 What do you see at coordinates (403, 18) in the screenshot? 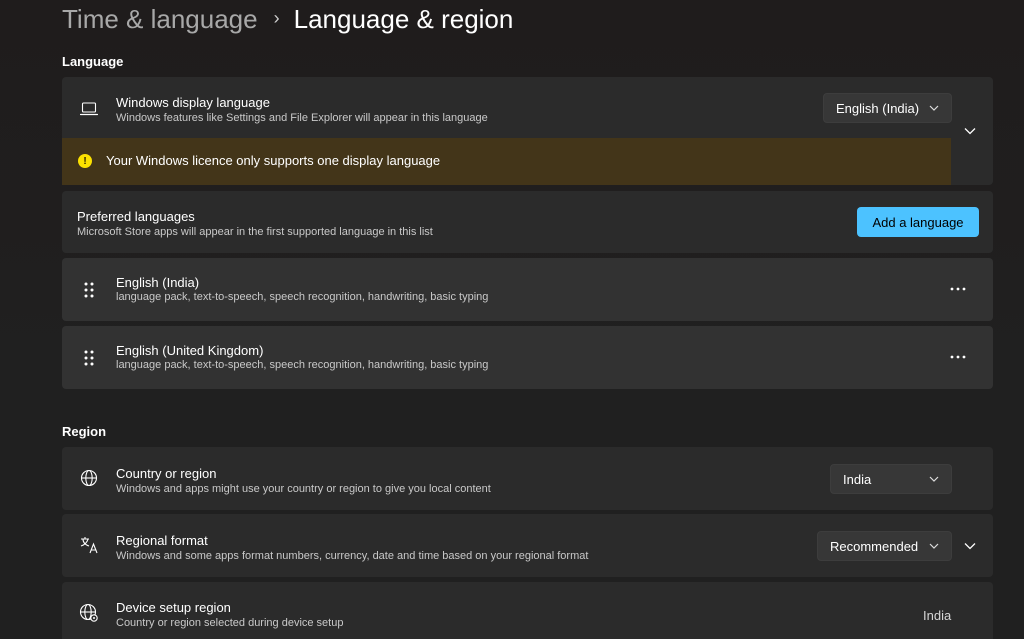
I see `page-title: Language & region` at bounding box center [403, 18].